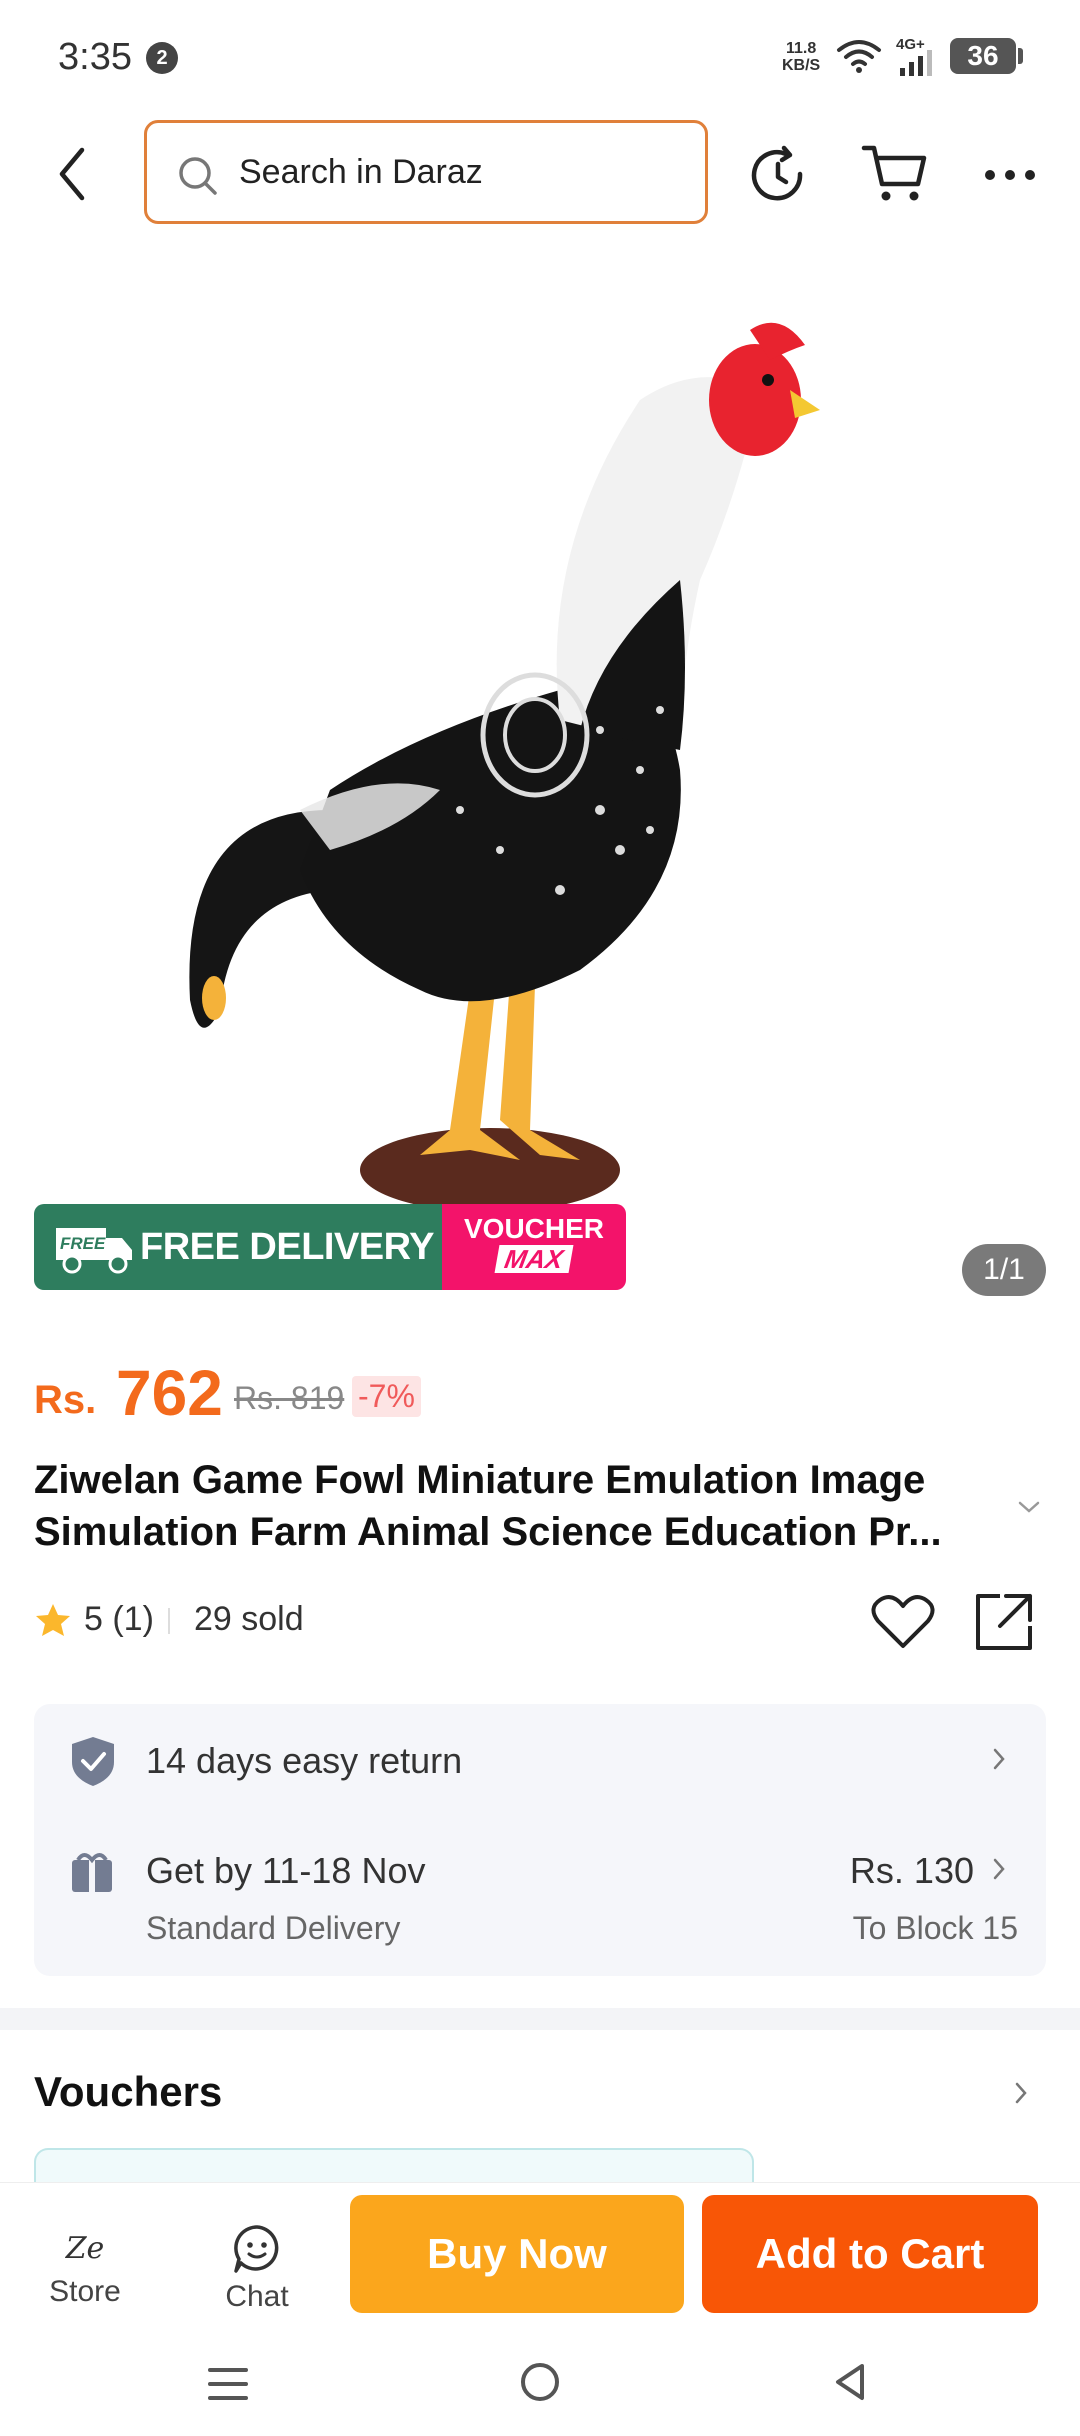 This screenshot has height=2436, width=1080. I want to click on add-to-cart-button: Add to Cart, so click(870, 2254).